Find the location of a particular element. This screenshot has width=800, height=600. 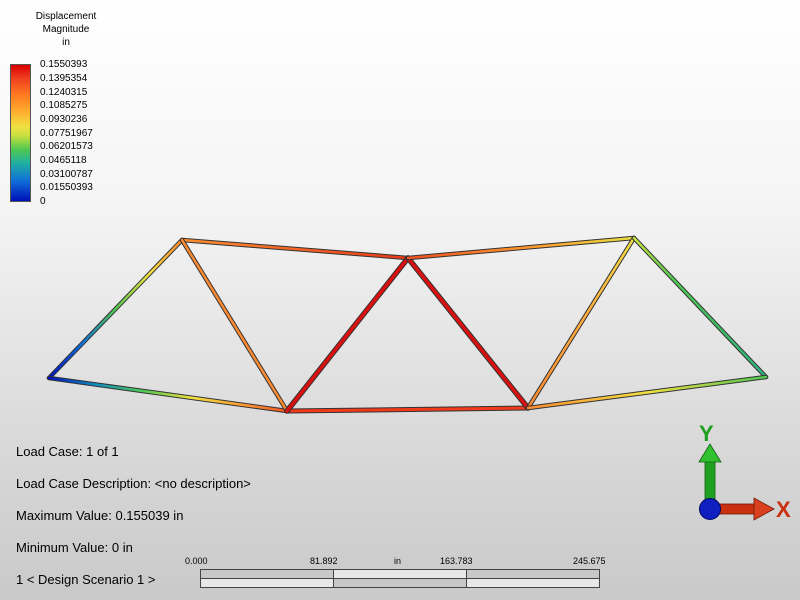

truss-member-right-diagonal is located at coordinates (700, 307).